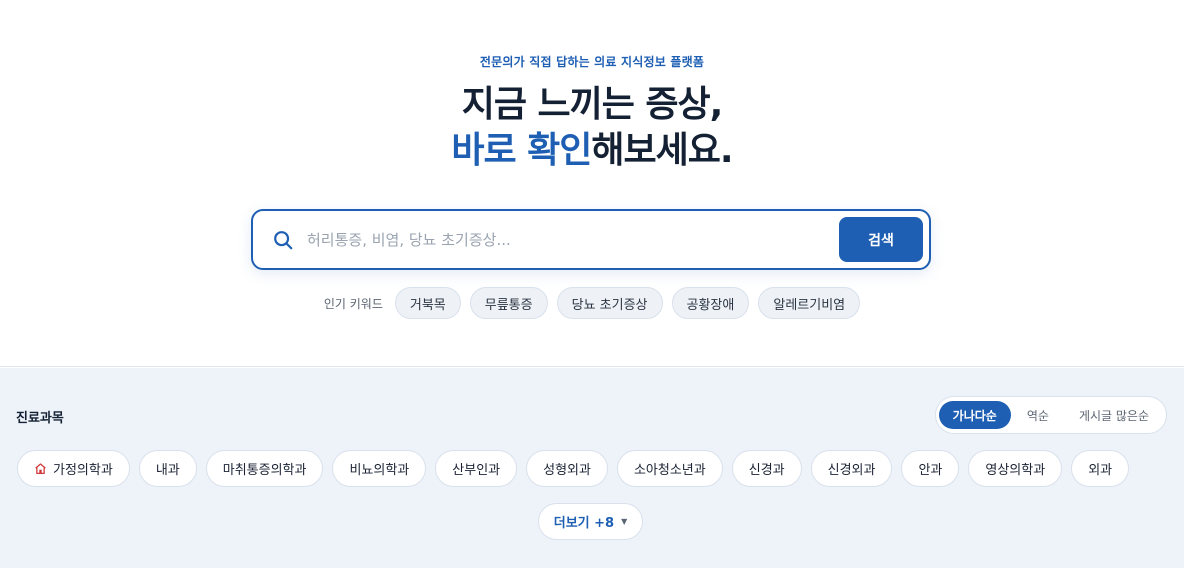  Describe the element at coordinates (1100, 468) in the screenshot. I see `department-chip: 외과` at that location.